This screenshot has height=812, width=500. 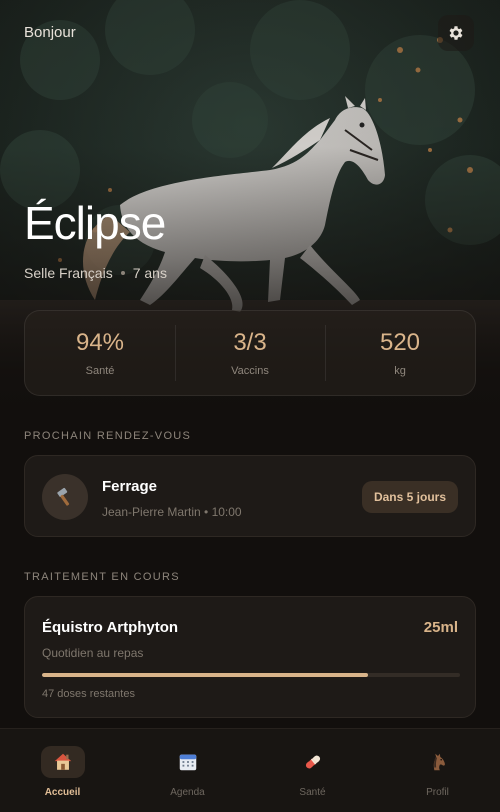 What do you see at coordinates (409, 497) in the screenshot?
I see `appointment-countdown-badge: Dans 5 jours` at bounding box center [409, 497].